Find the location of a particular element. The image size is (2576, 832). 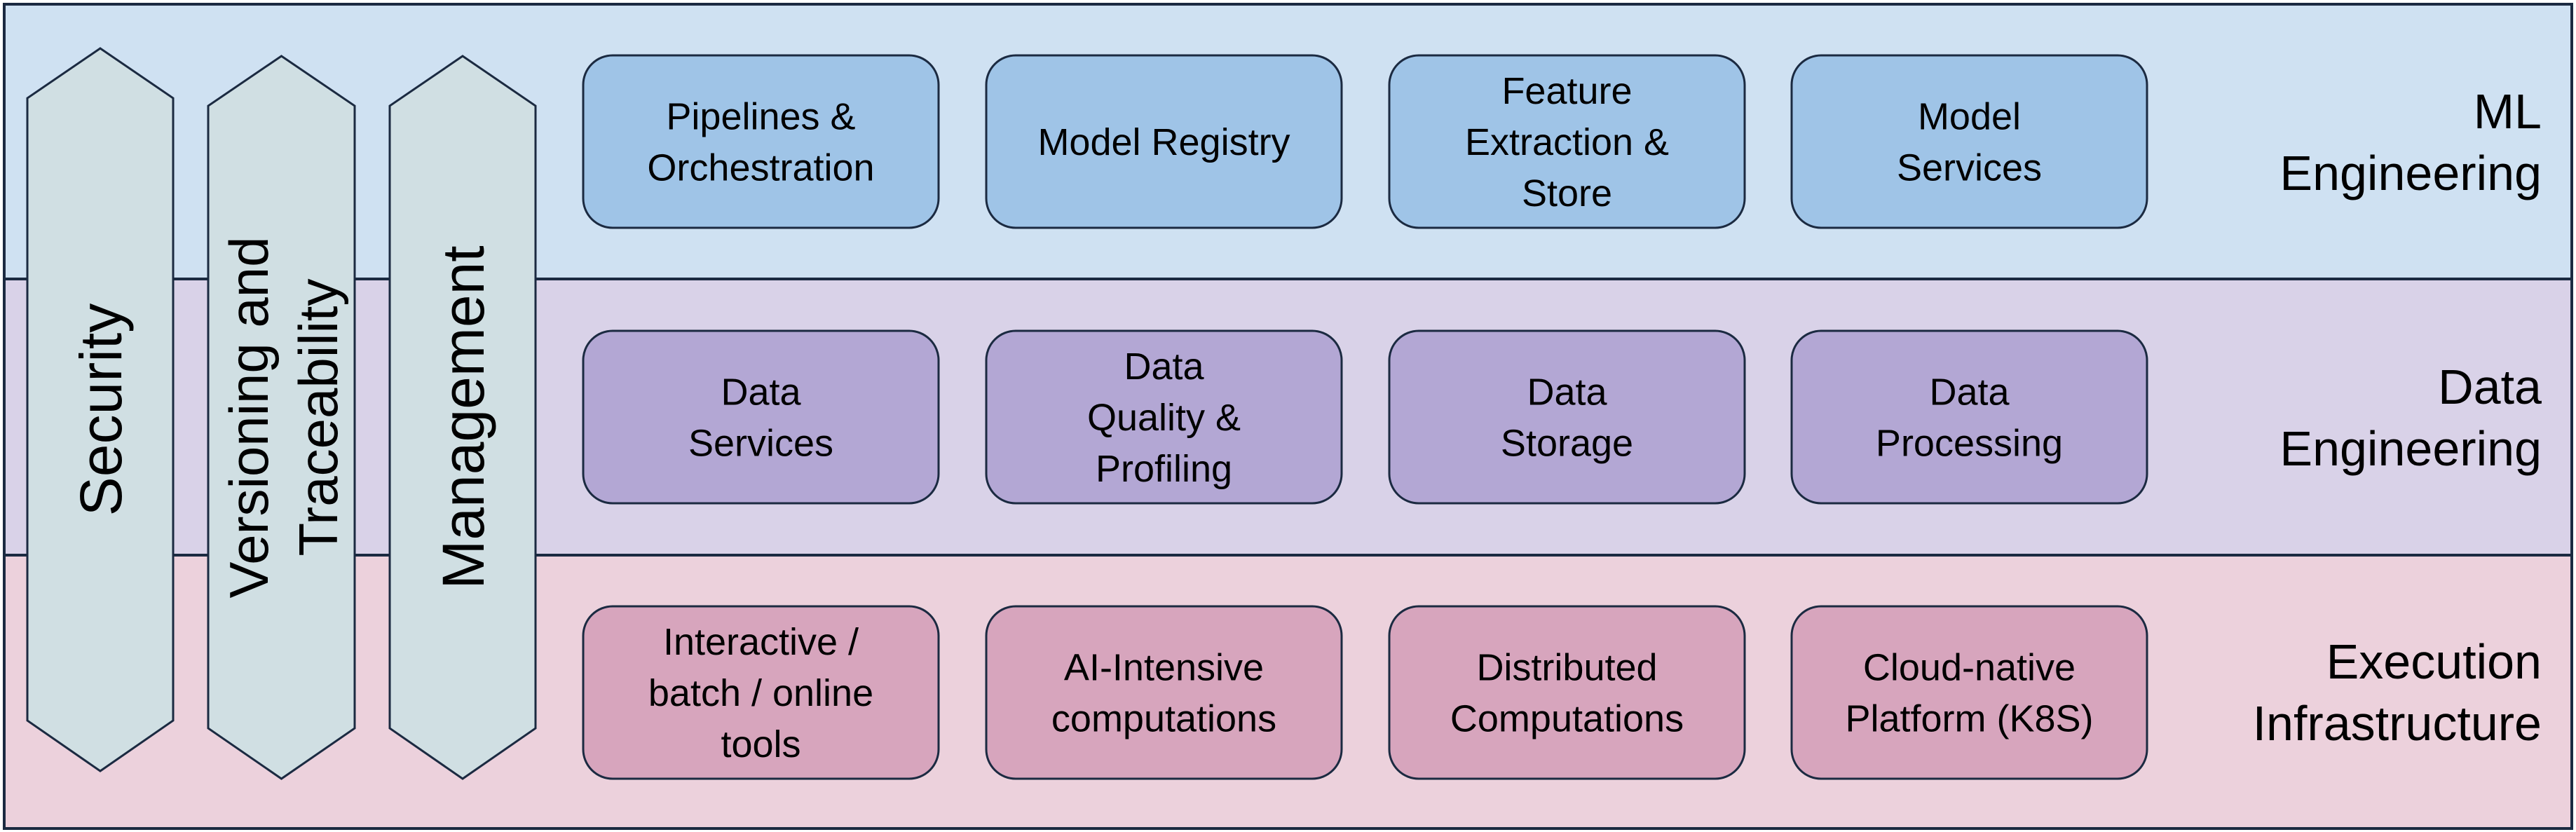

component-label-line: tools is located at coordinates (760, 744).